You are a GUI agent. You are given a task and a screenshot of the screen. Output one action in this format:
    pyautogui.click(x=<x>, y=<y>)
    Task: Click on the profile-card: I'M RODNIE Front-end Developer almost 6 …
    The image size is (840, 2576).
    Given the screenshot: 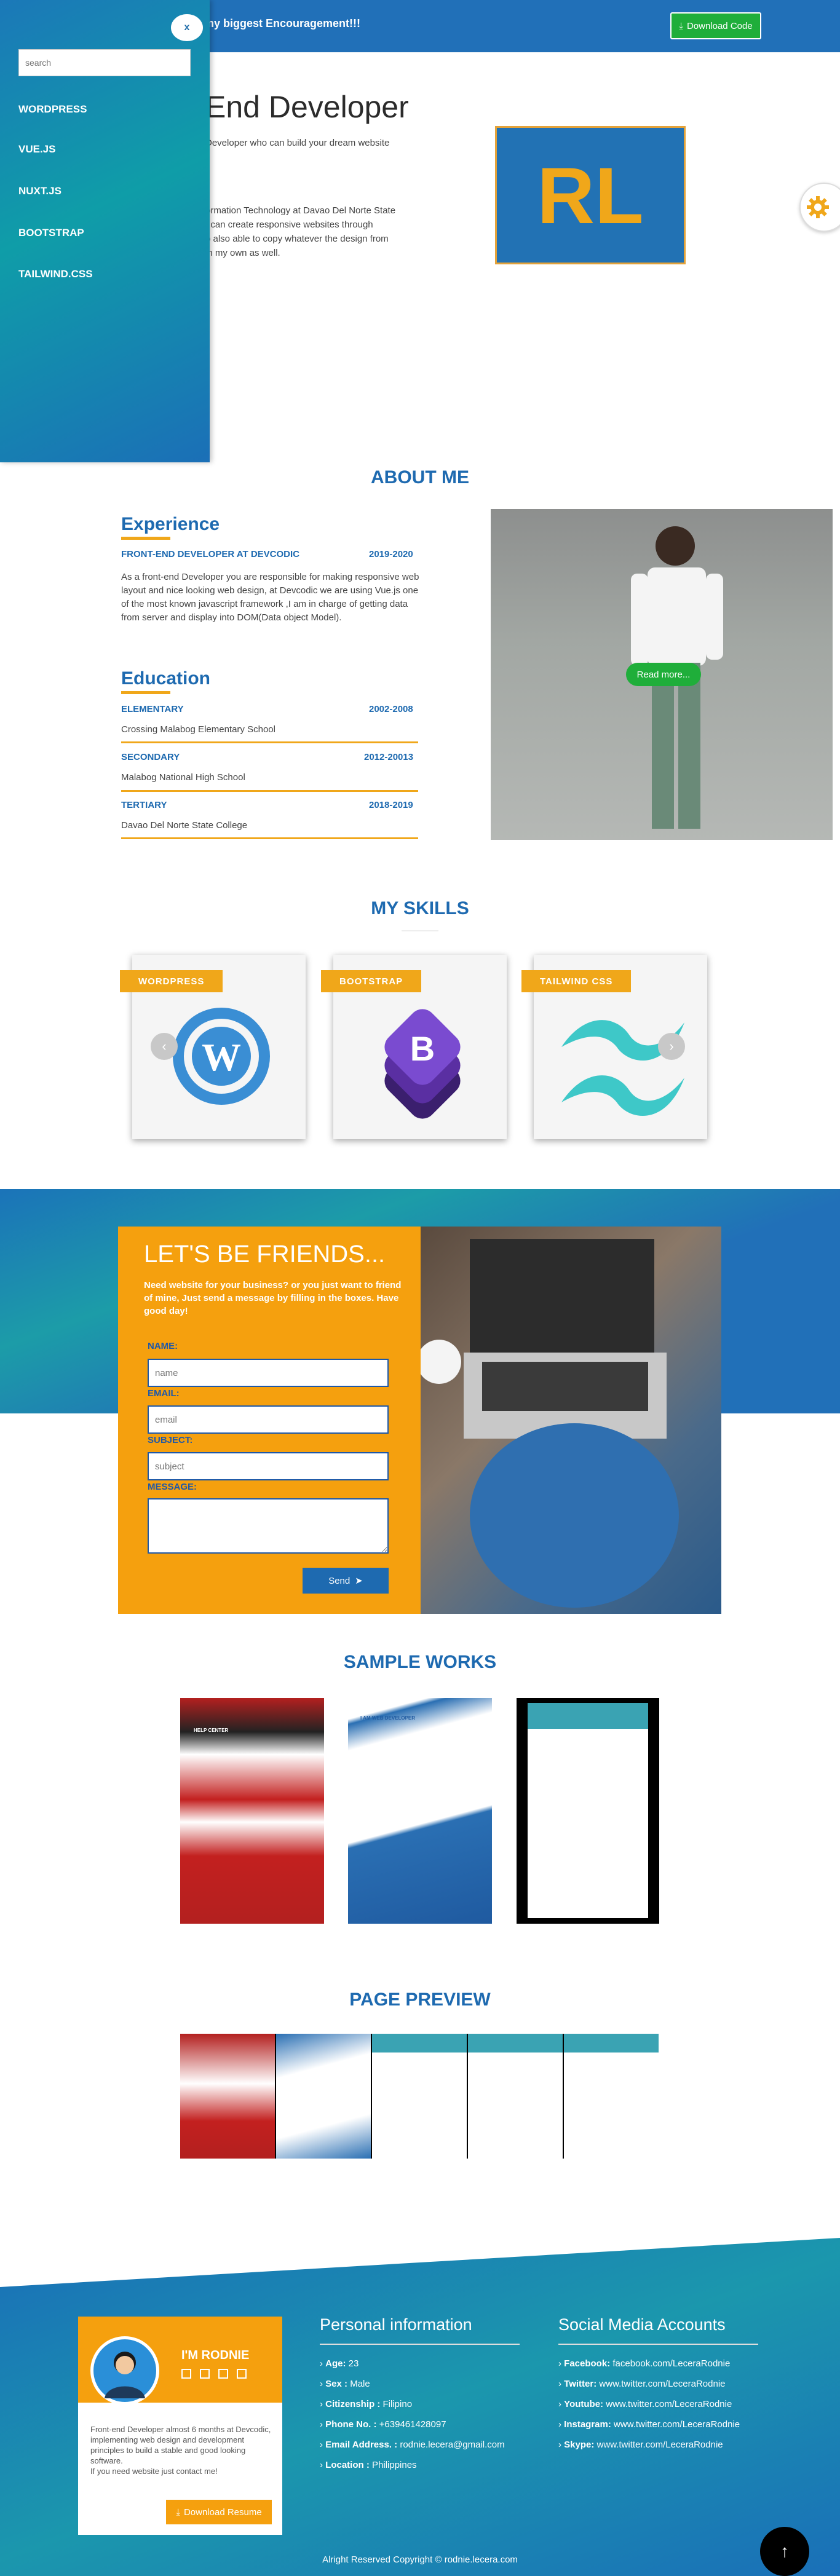 What is the action you would take?
    pyautogui.click(x=180, y=2426)
    